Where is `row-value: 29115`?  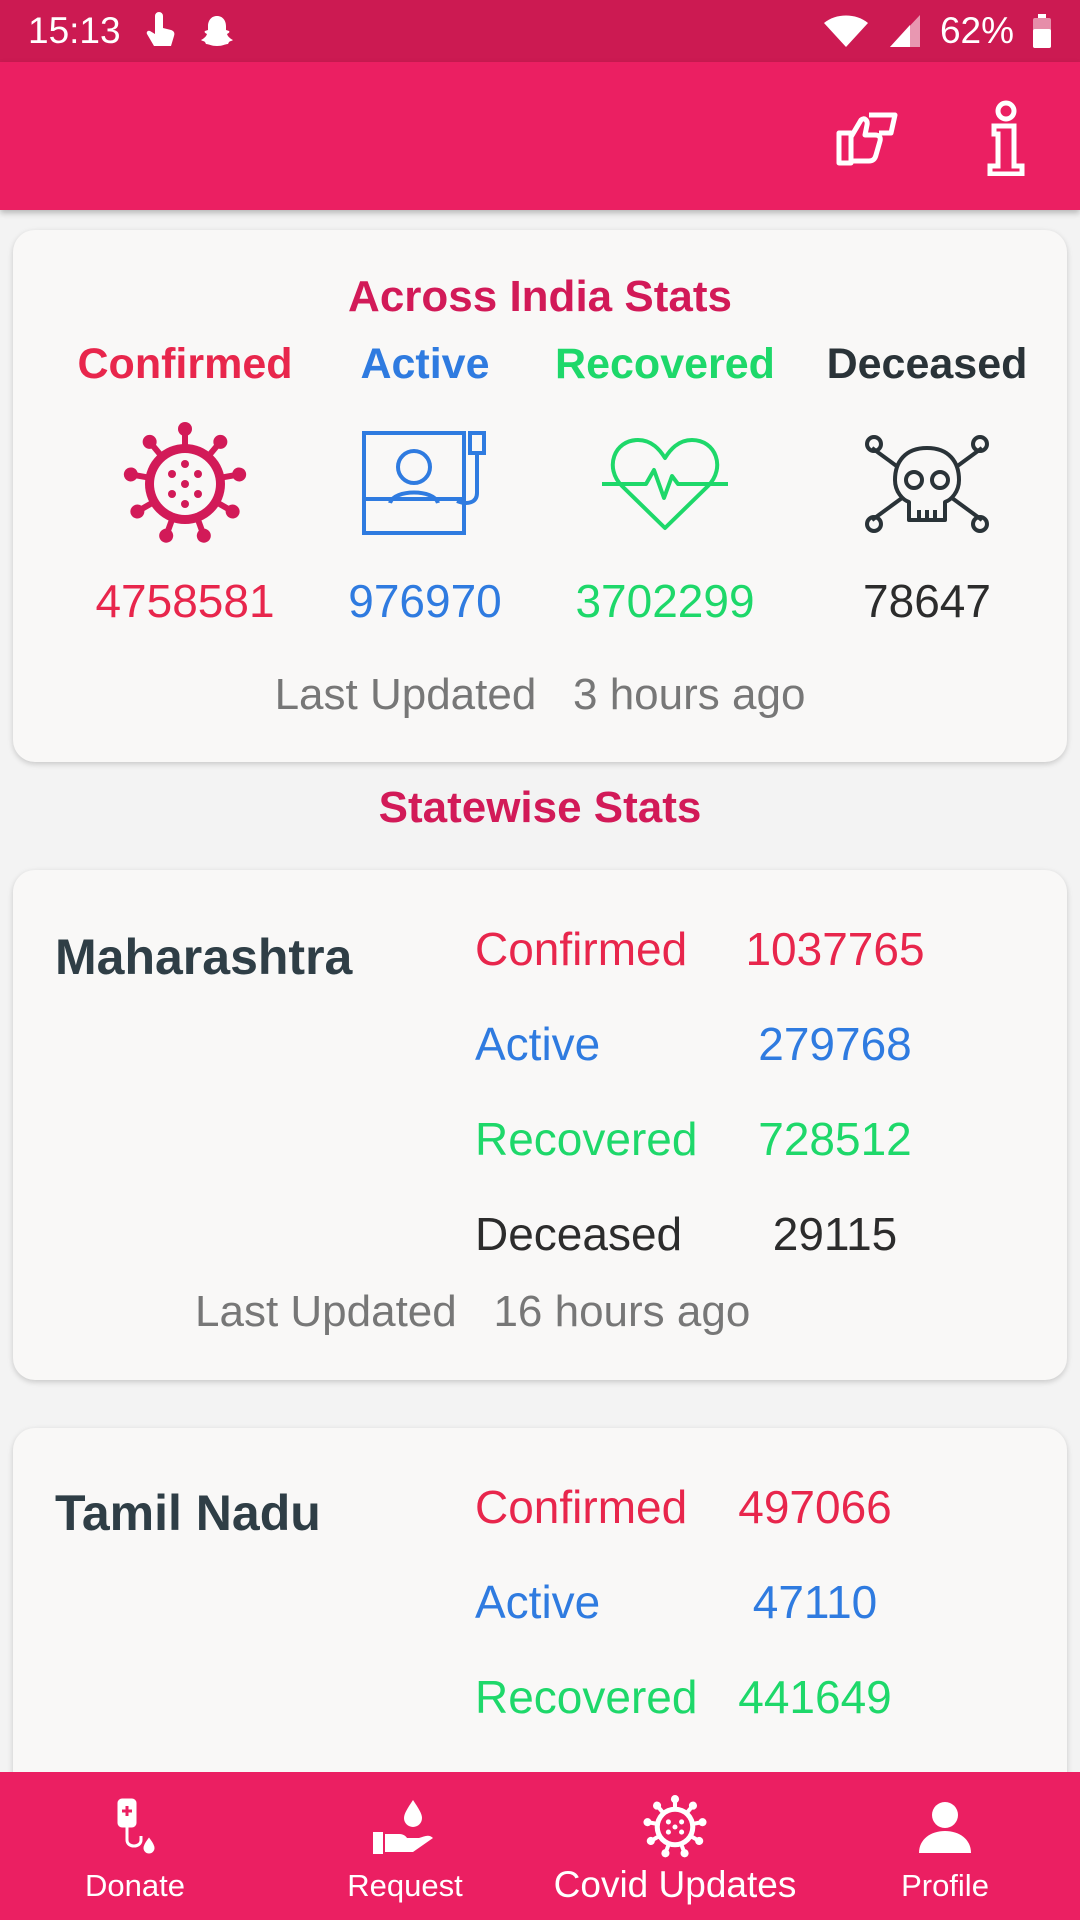
row-value: 29115 is located at coordinates (835, 1234).